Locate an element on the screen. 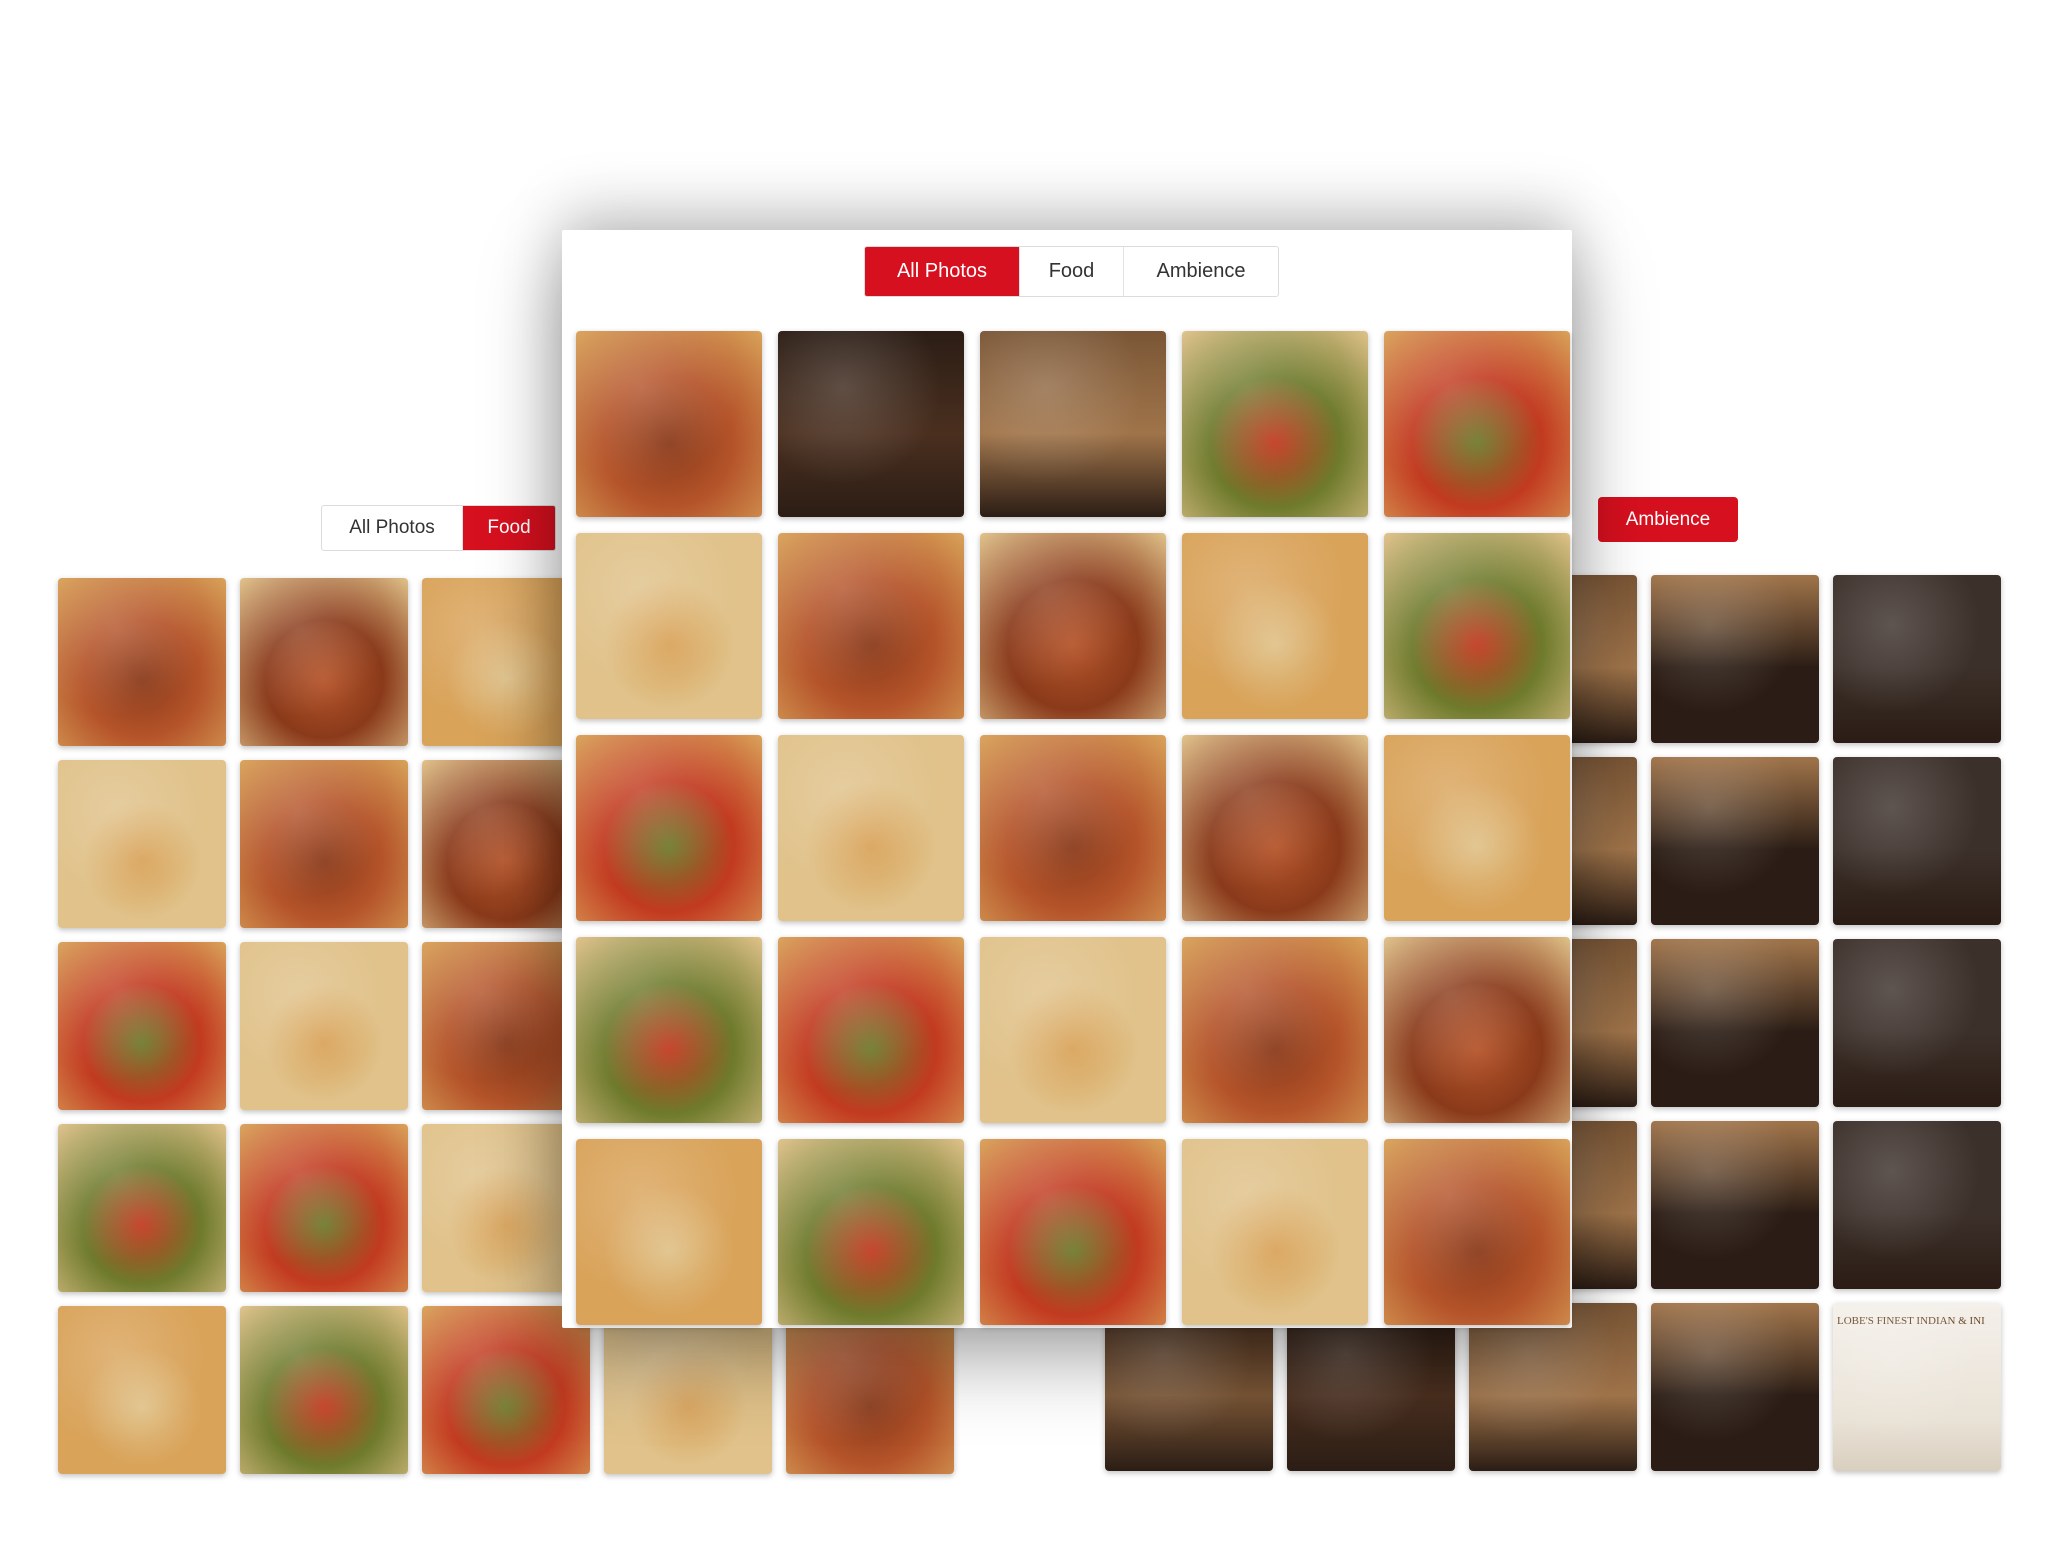  restaurant-sign-text: LOBE'S FINEST INDIAN & INI is located at coordinates (1911, 1321).